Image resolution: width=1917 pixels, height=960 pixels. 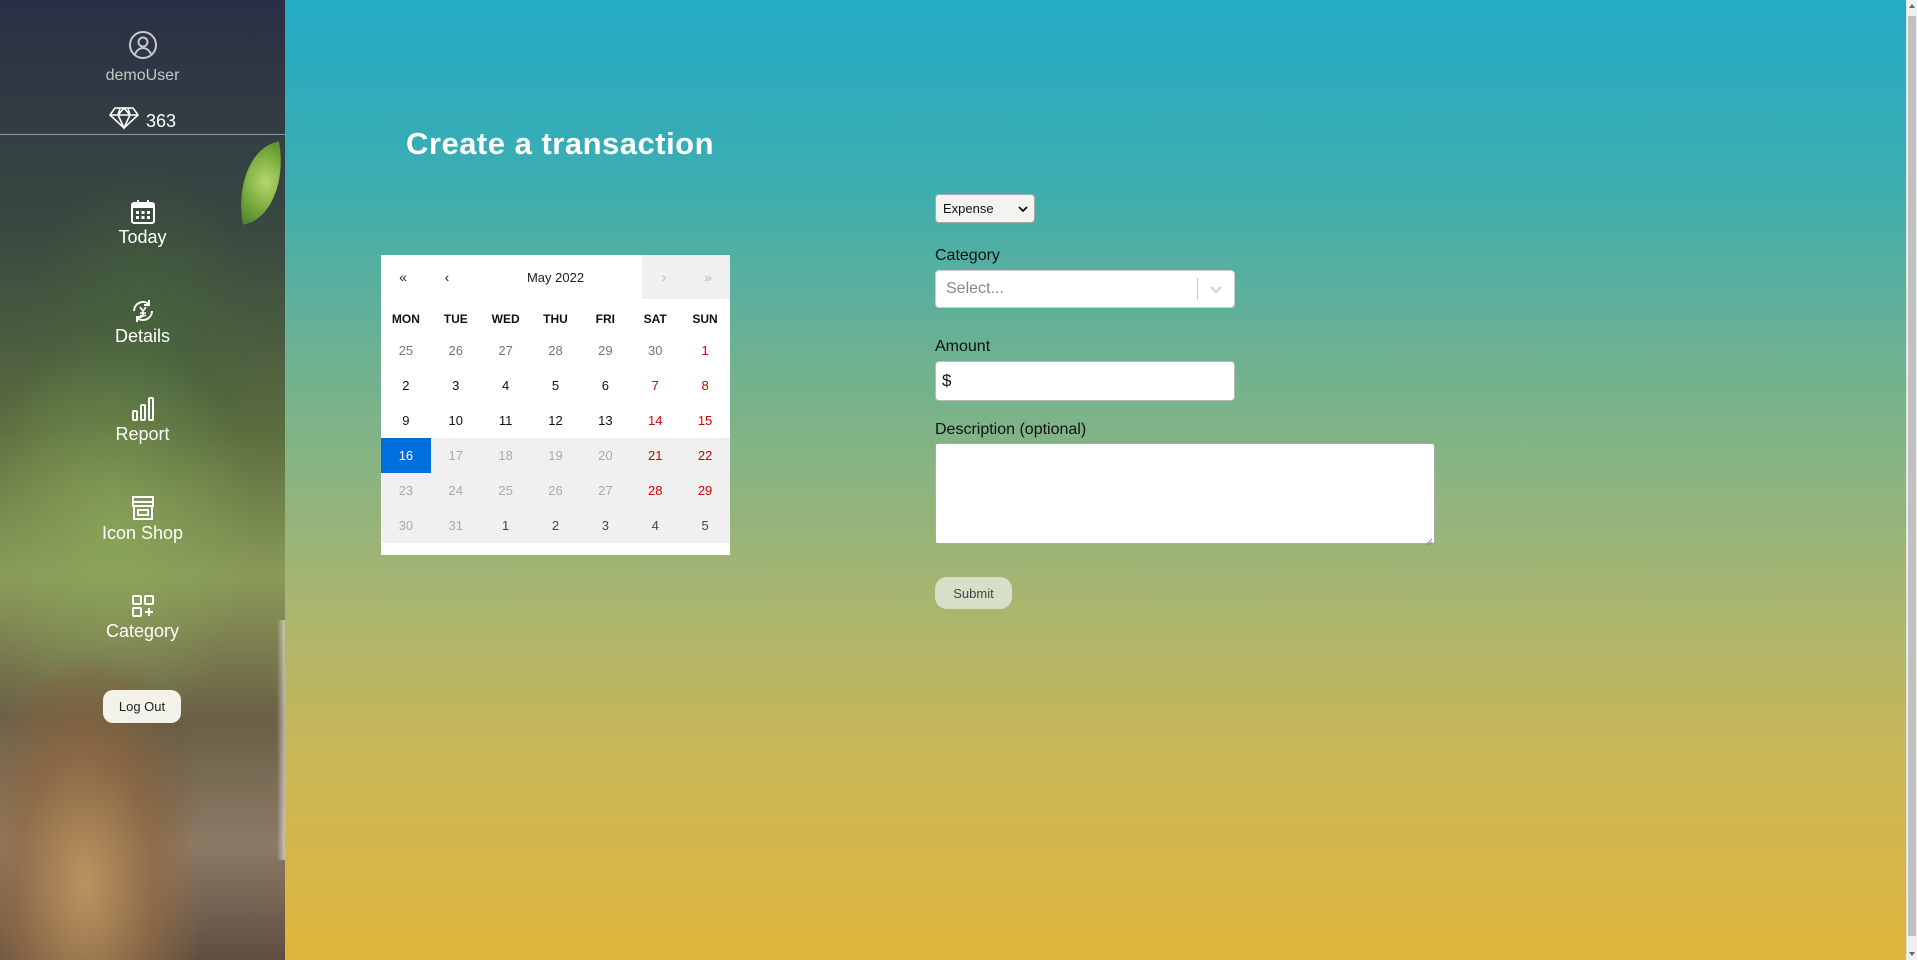 I want to click on calendar-day: 6, so click(x=605, y=385).